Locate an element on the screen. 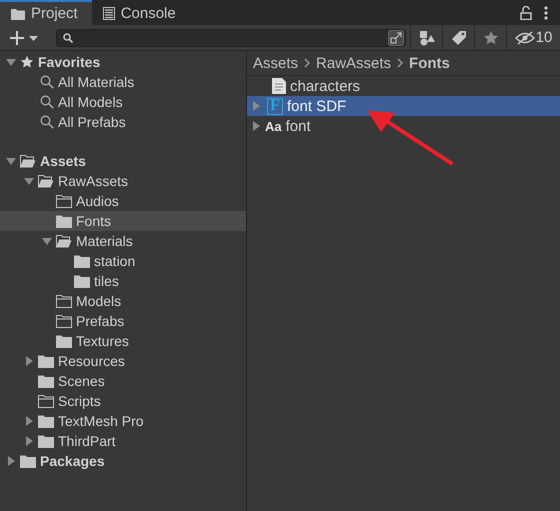  panel-tab: Project is located at coordinates (46, 12).